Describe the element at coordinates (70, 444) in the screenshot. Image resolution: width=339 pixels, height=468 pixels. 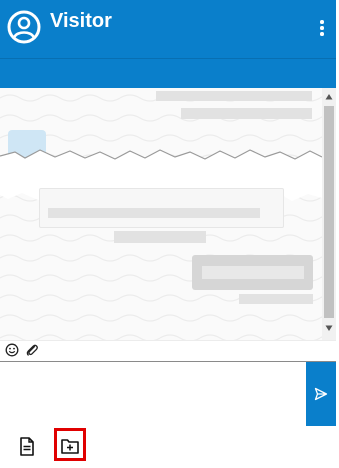
I see `selection-highlight` at that location.